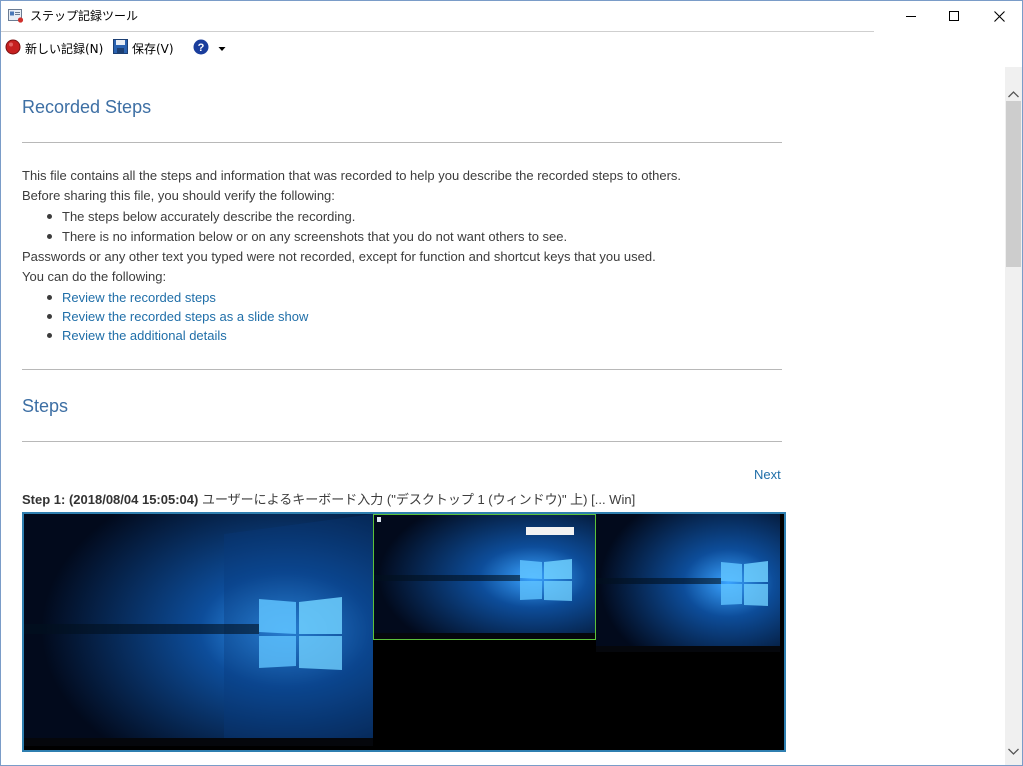  What do you see at coordinates (1013, 184) in the screenshot?
I see `scrollbar-thumb` at bounding box center [1013, 184].